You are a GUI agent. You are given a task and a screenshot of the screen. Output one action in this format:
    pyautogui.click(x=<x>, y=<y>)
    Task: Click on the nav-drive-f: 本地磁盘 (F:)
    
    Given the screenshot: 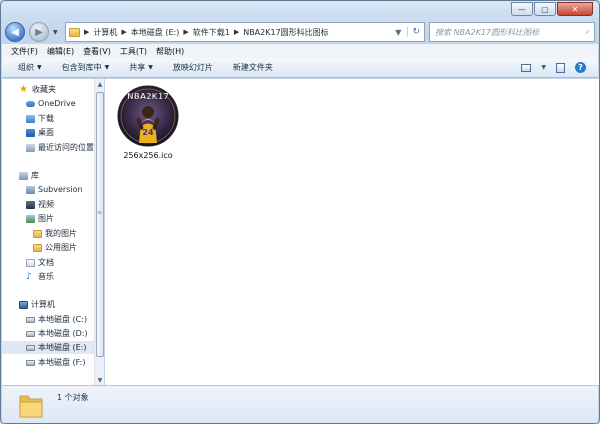 What is the action you would take?
    pyautogui.click(x=48, y=362)
    